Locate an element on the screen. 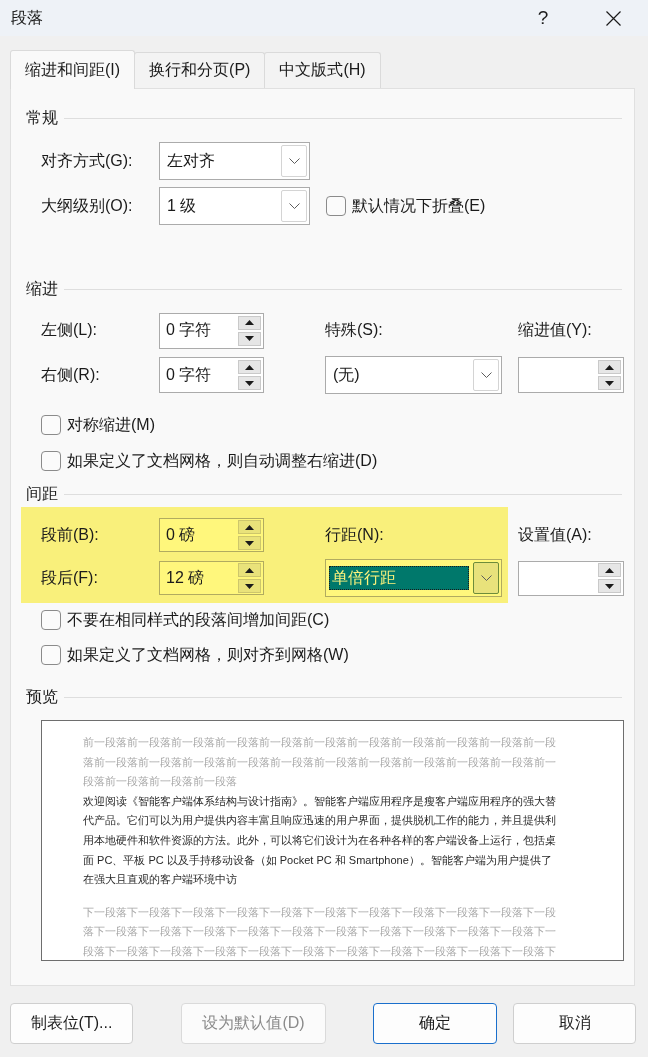  section-heading: 预览 is located at coordinates (42, 696).